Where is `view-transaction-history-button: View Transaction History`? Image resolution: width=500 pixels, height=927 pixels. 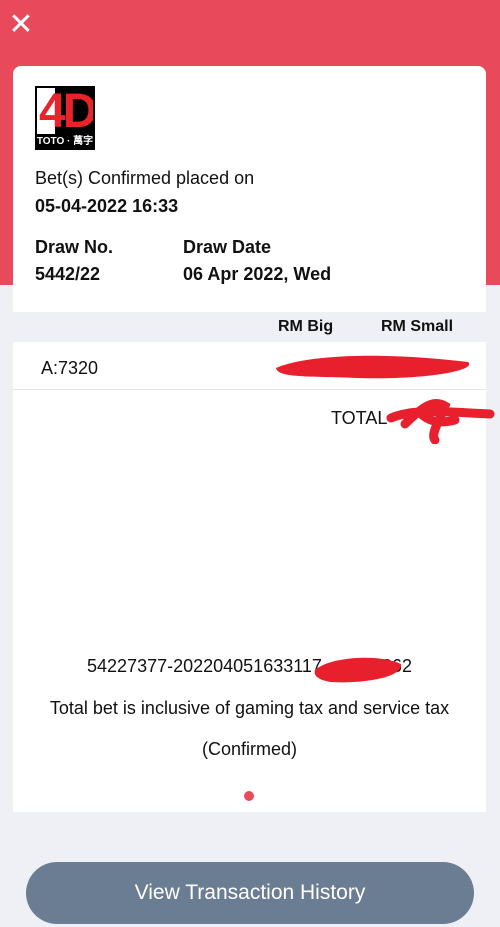
view-transaction-history-button: View Transaction History is located at coordinates (250, 893).